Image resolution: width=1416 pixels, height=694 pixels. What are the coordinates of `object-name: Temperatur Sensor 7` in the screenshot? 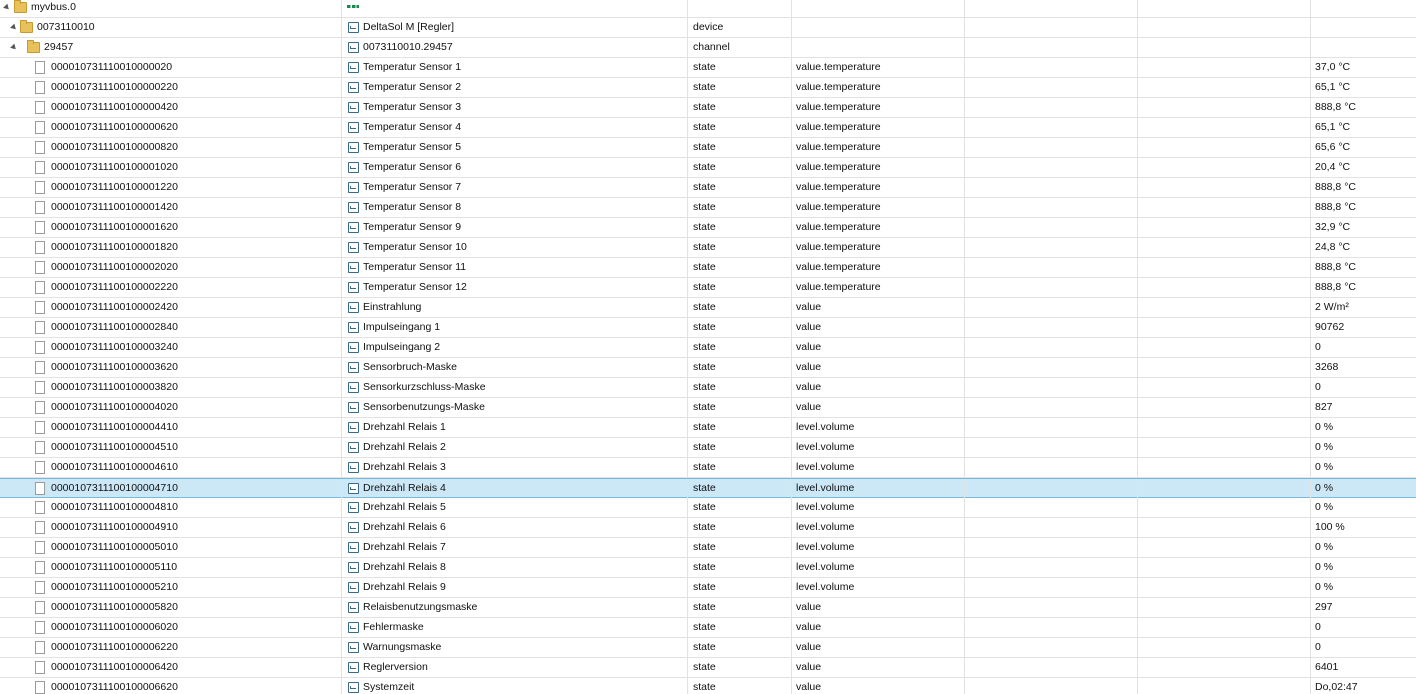 It's located at (412, 187).